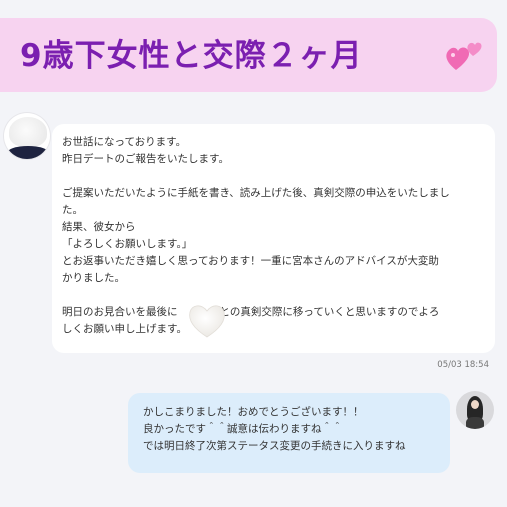 Image resolution: width=507 pixels, height=507 pixels. I want to click on white-heart-icon, so click(207, 321).